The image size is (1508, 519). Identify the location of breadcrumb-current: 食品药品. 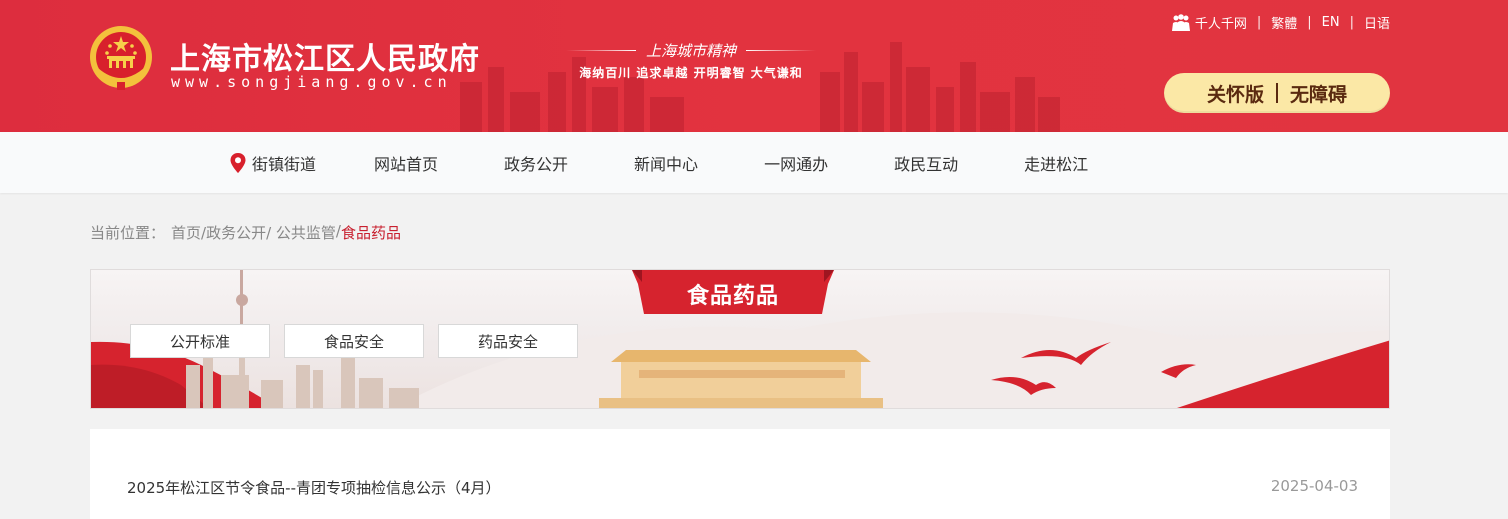
(371, 232).